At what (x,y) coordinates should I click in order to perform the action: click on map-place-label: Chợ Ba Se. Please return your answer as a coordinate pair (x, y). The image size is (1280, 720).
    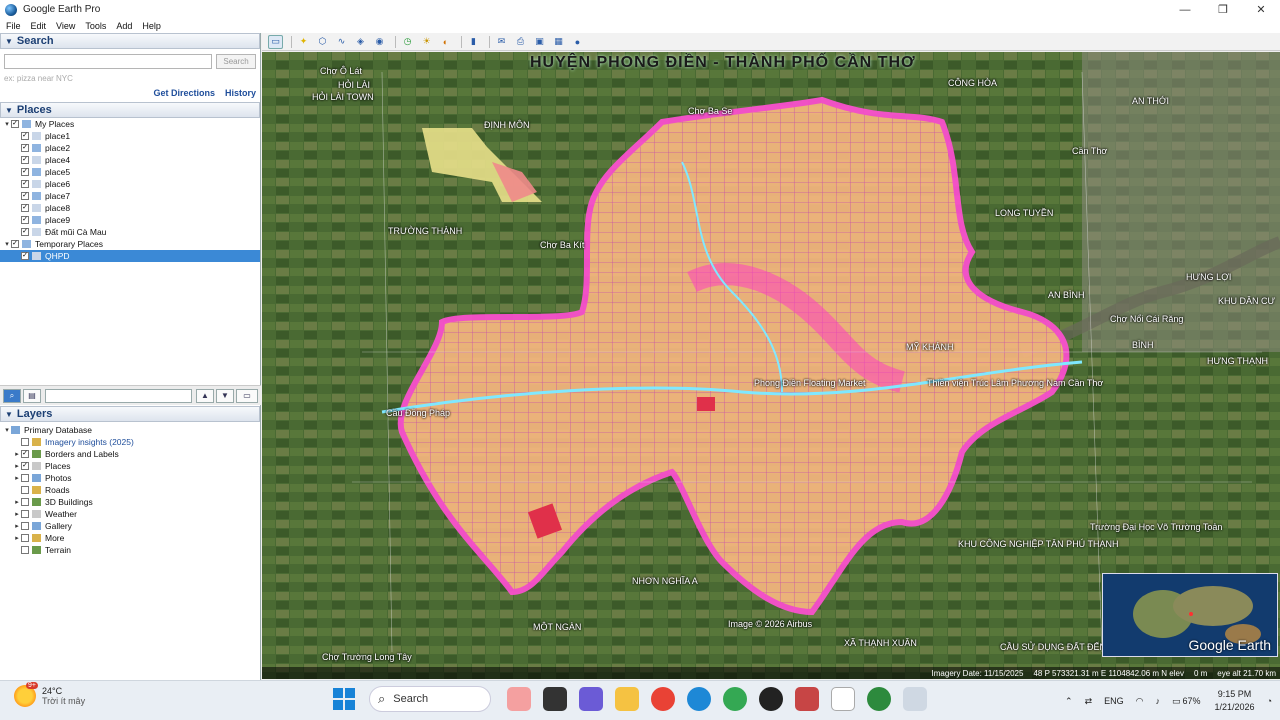
    Looking at the image, I should click on (710, 111).